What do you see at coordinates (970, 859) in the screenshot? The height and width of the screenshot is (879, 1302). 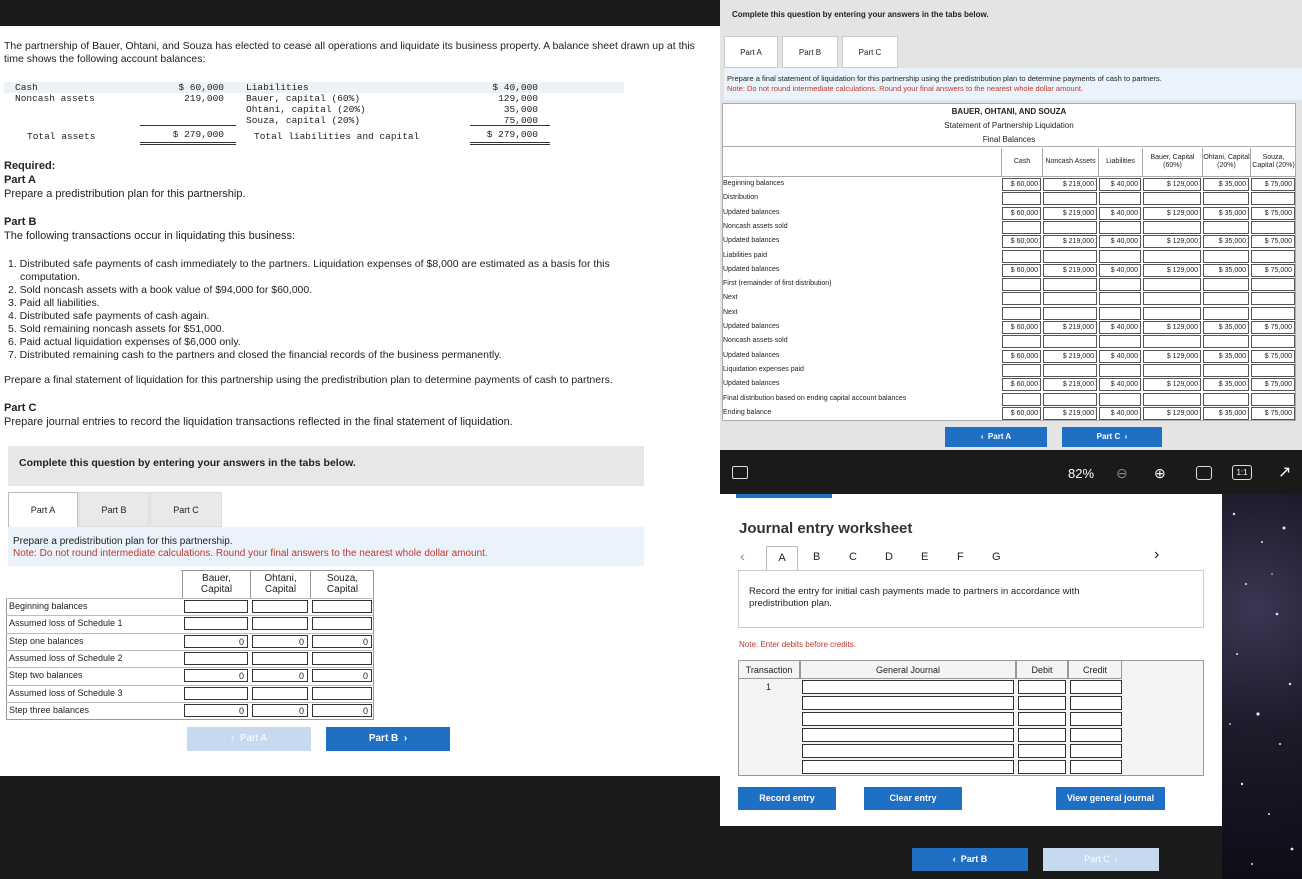 I see `journal-prev-button: ‹ Part B` at bounding box center [970, 859].